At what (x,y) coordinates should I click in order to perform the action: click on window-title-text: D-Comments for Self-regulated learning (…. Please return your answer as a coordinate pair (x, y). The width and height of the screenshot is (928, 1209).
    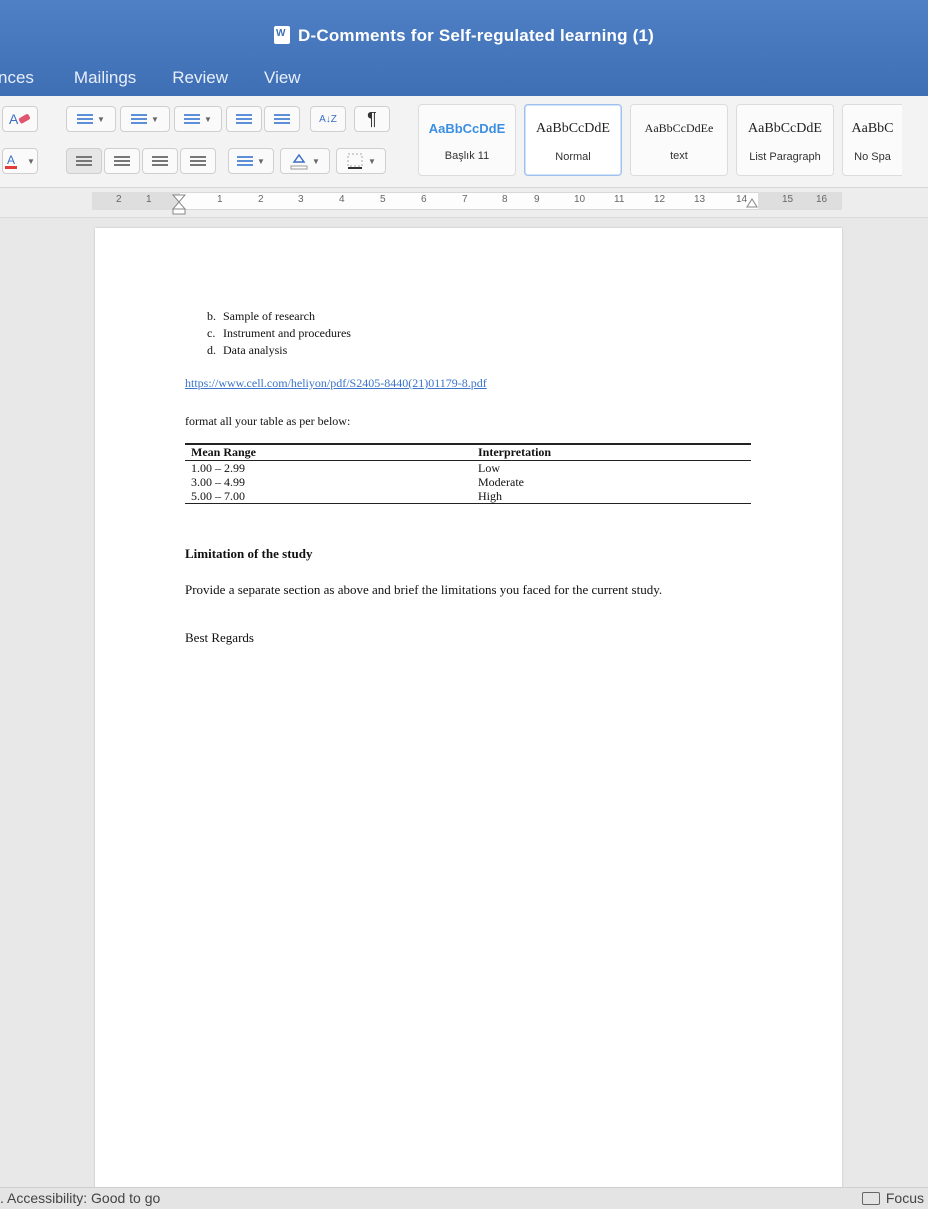
    Looking at the image, I should click on (476, 35).